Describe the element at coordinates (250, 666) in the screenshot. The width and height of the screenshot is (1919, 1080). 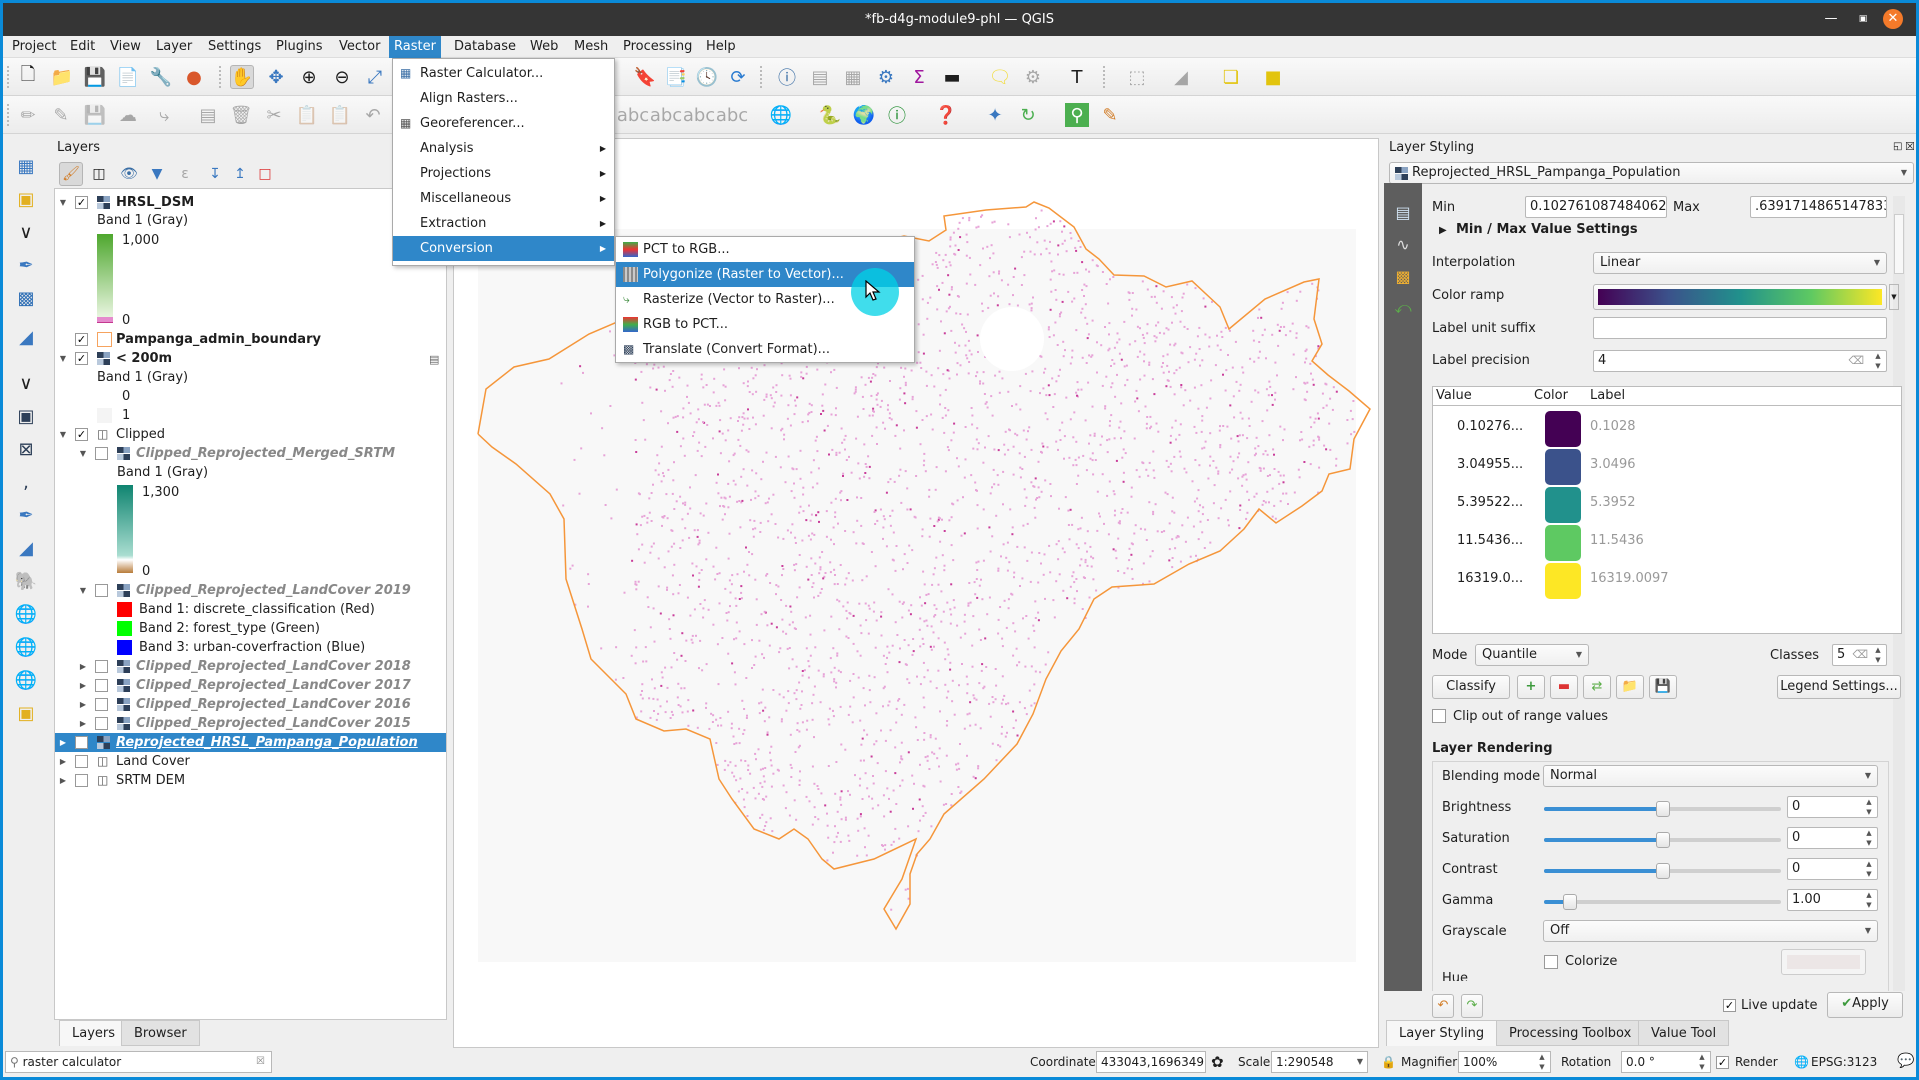
I see `layer-item-landcover-2018: ▶ Clipped_Reprojected_LandCover 2018` at that location.